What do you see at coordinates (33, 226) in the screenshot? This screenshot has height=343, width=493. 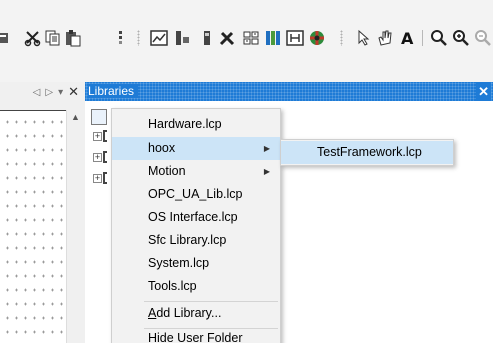 I see `editor-canvas` at bounding box center [33, 226].